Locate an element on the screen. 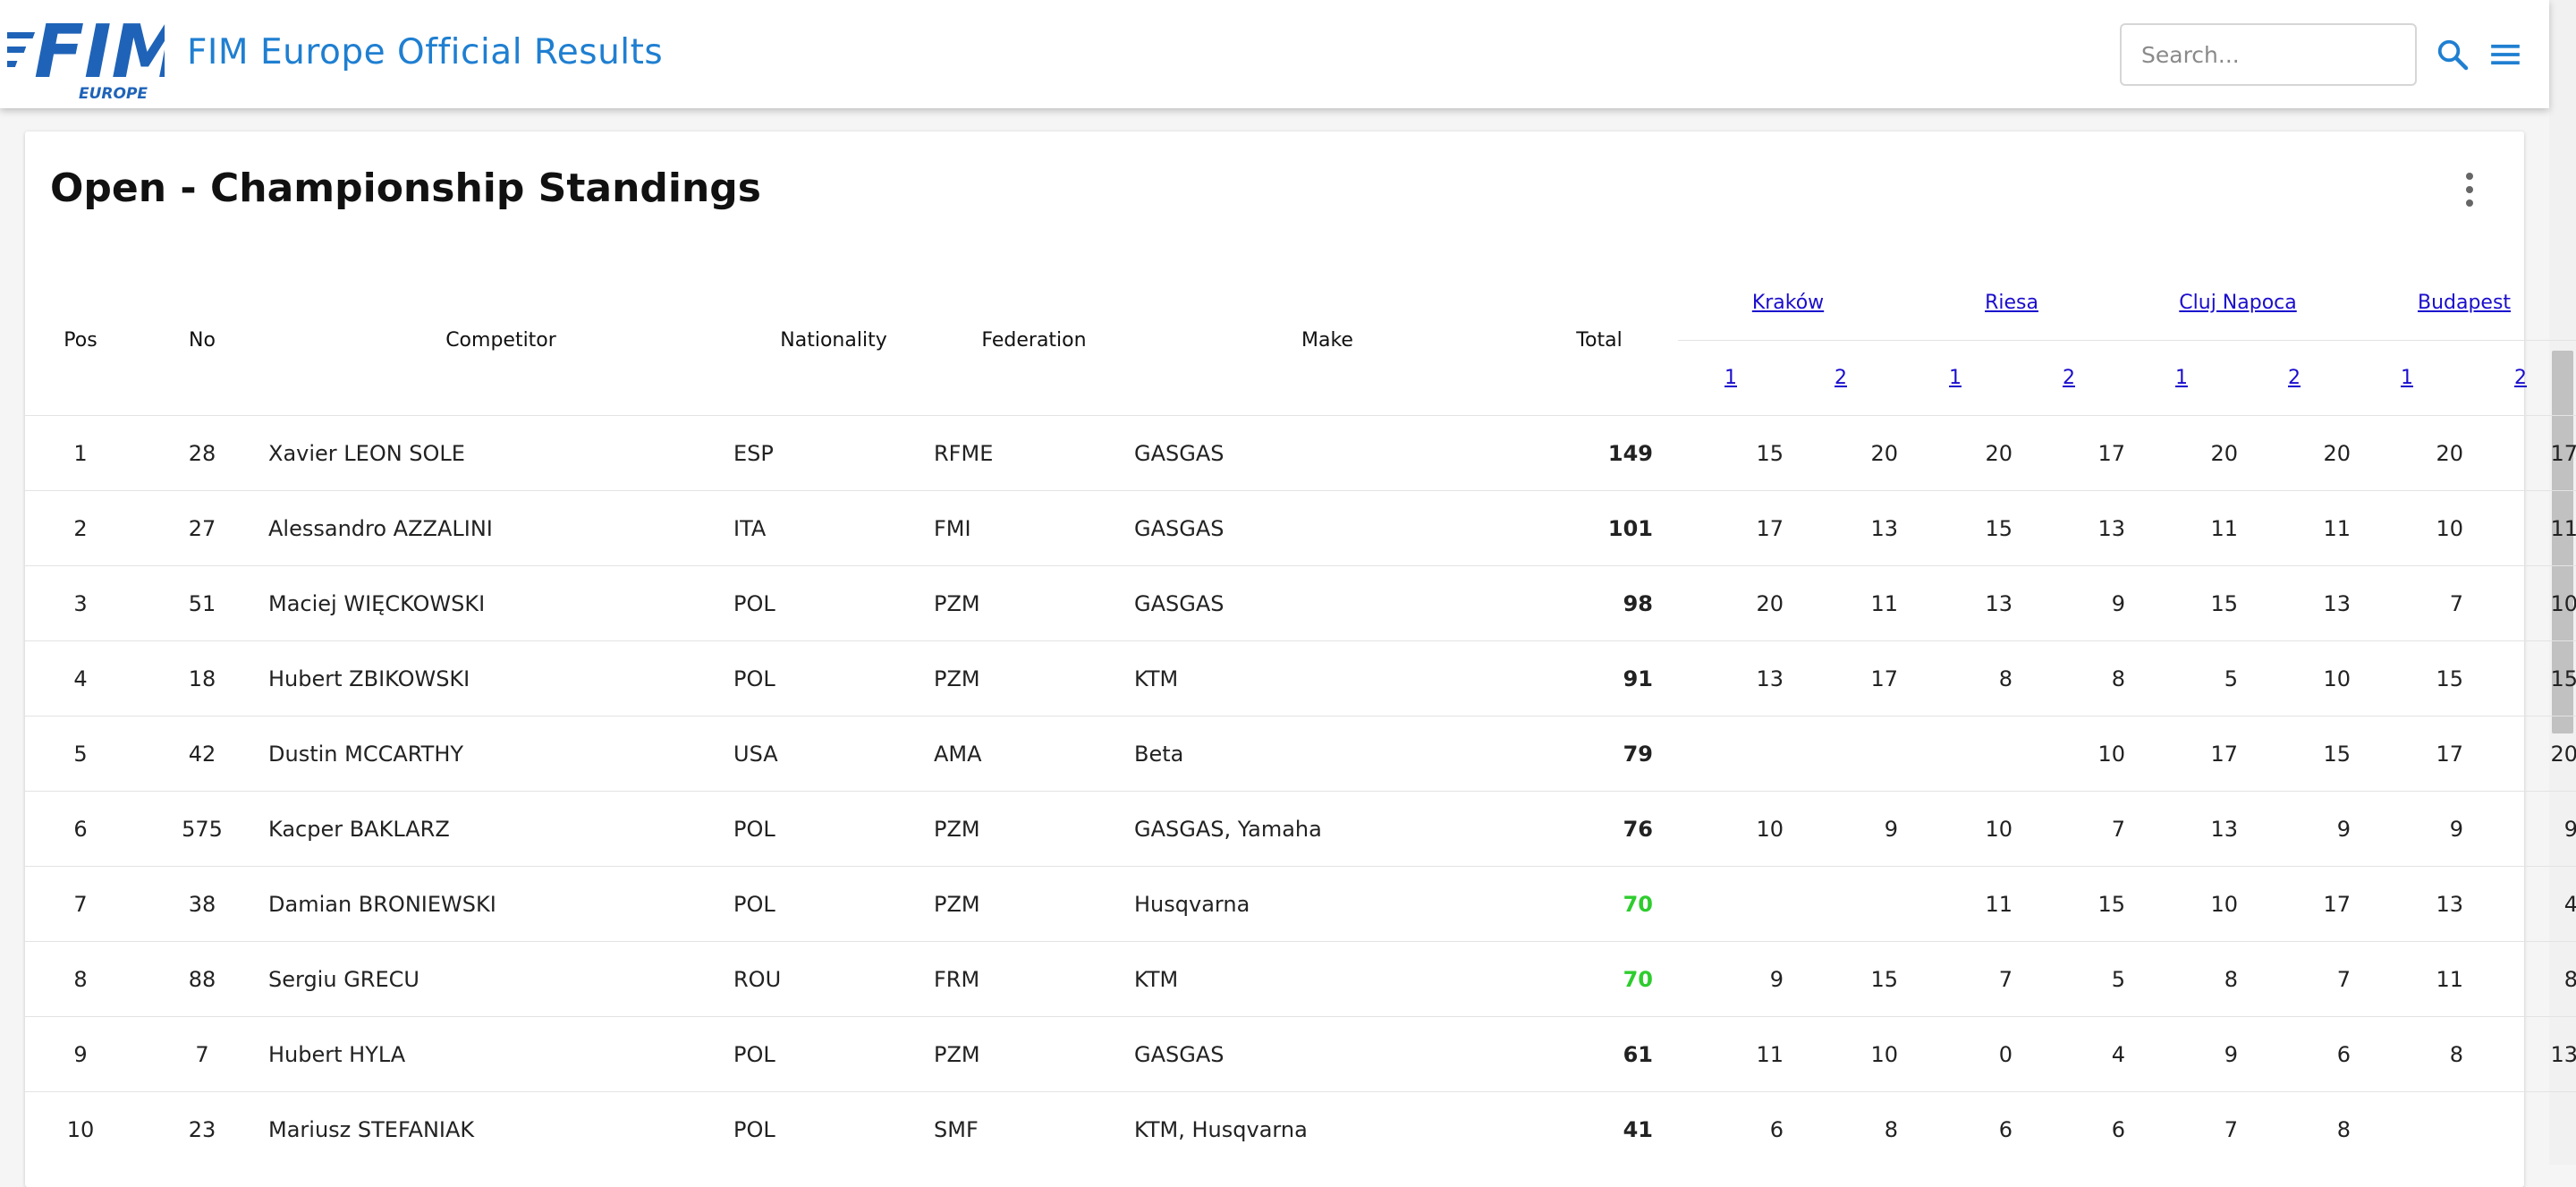  competitor-cell: Alessandro AZZALINI is located at coordinates (500, 528).